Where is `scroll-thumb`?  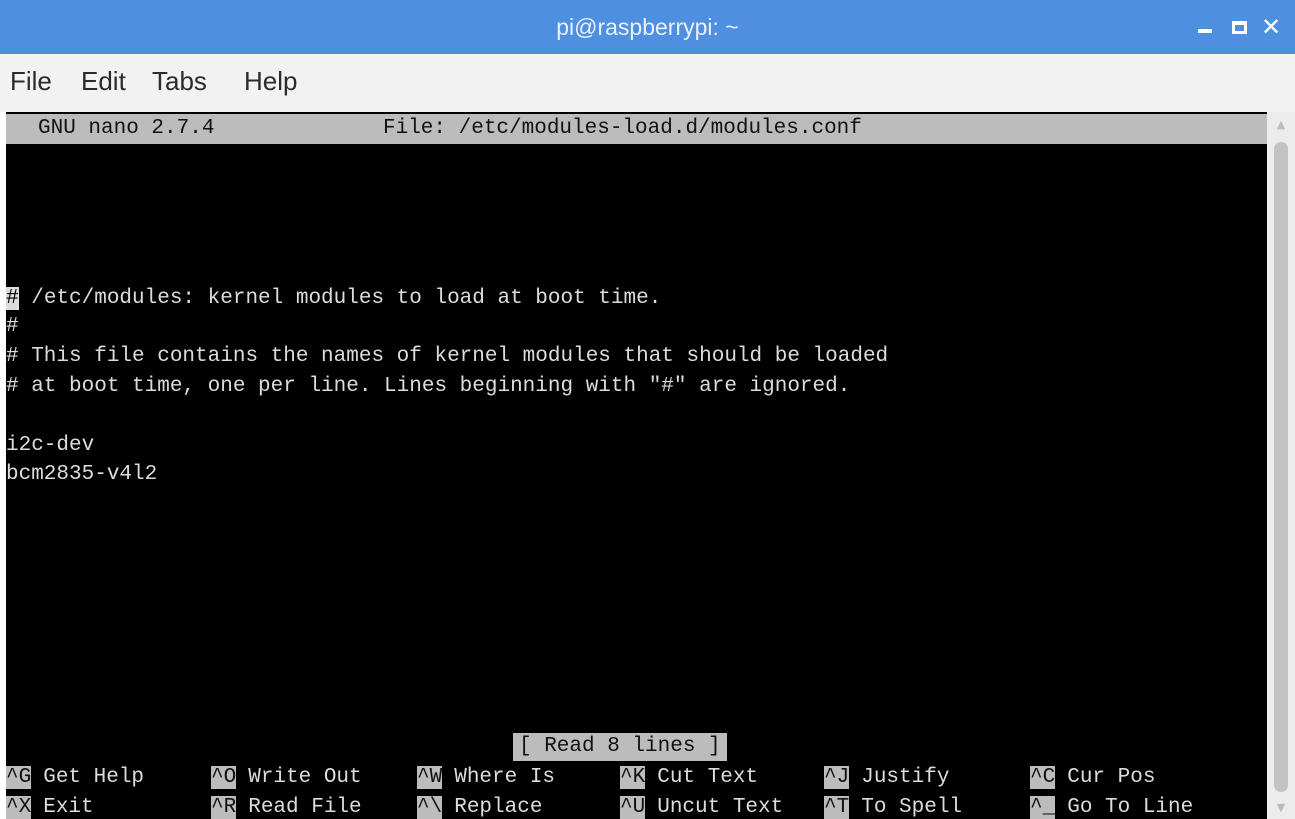
scroll-thumb is located at coordinates (1281, 467).